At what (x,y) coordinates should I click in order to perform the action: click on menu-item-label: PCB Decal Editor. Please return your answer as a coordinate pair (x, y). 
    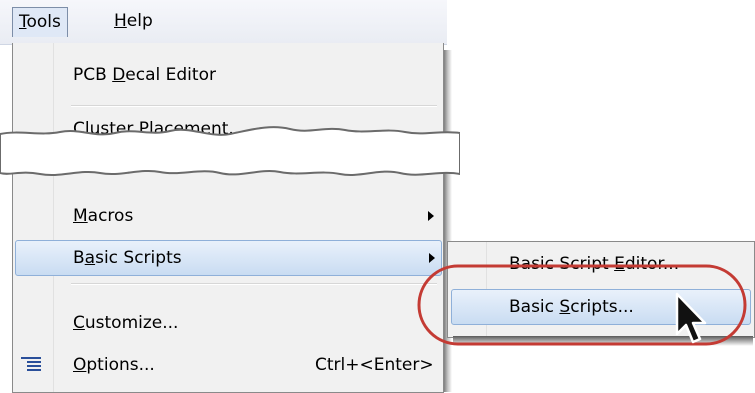
    Looking at the image, I should click on (144, 75).